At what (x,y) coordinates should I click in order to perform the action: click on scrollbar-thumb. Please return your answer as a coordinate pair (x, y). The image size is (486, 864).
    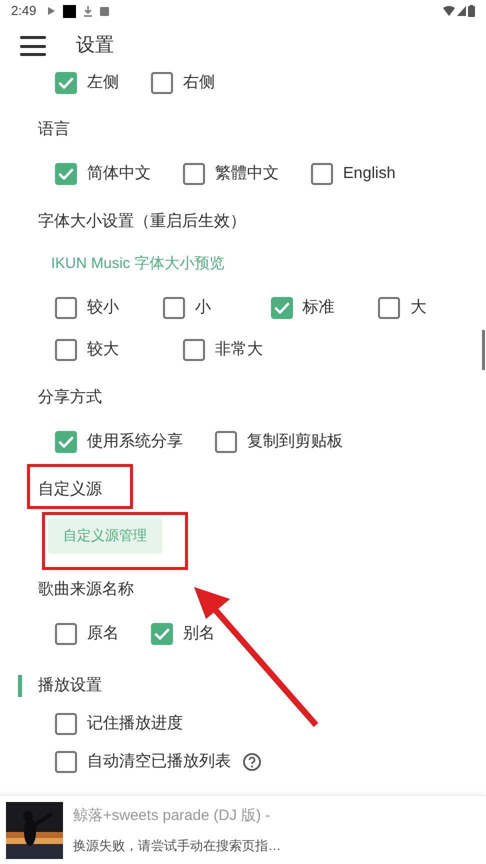
    Looking at the image, I should click on (483, 350).